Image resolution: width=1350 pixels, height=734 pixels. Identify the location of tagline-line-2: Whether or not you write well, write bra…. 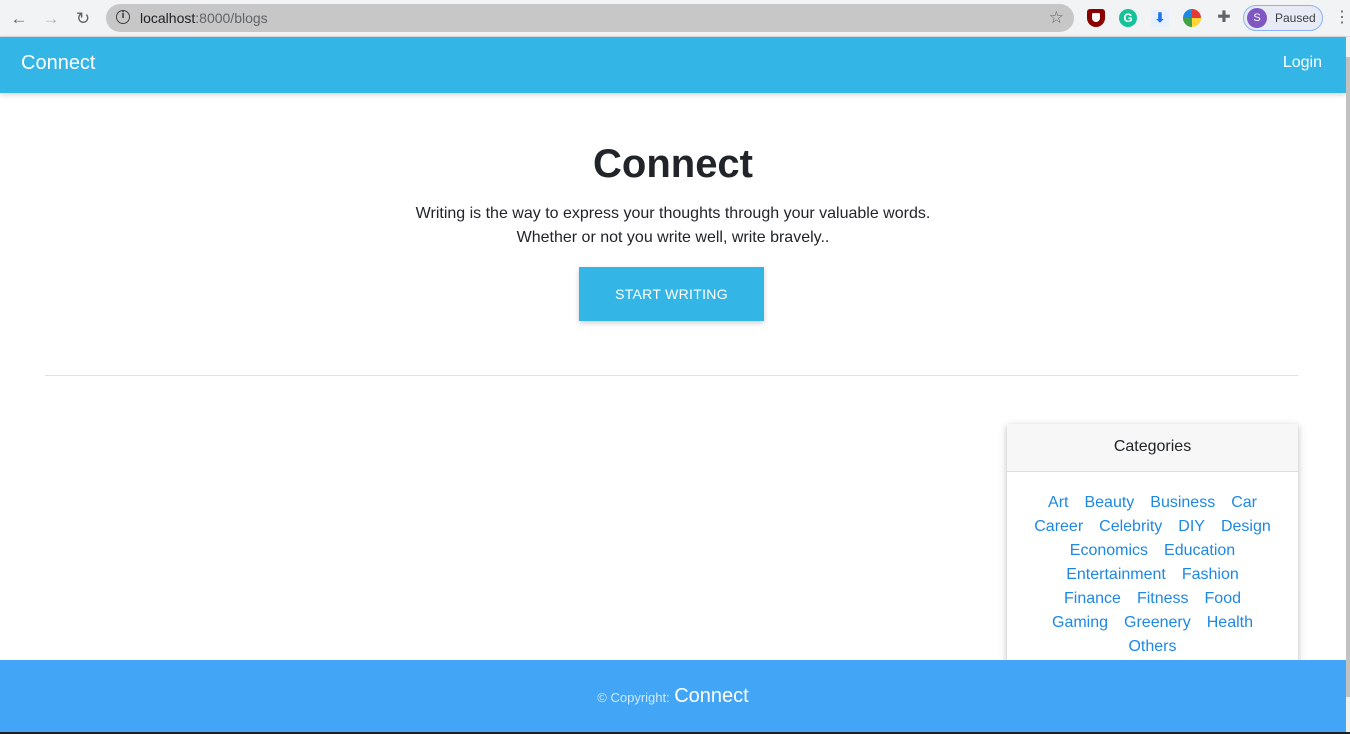
(673, 237).